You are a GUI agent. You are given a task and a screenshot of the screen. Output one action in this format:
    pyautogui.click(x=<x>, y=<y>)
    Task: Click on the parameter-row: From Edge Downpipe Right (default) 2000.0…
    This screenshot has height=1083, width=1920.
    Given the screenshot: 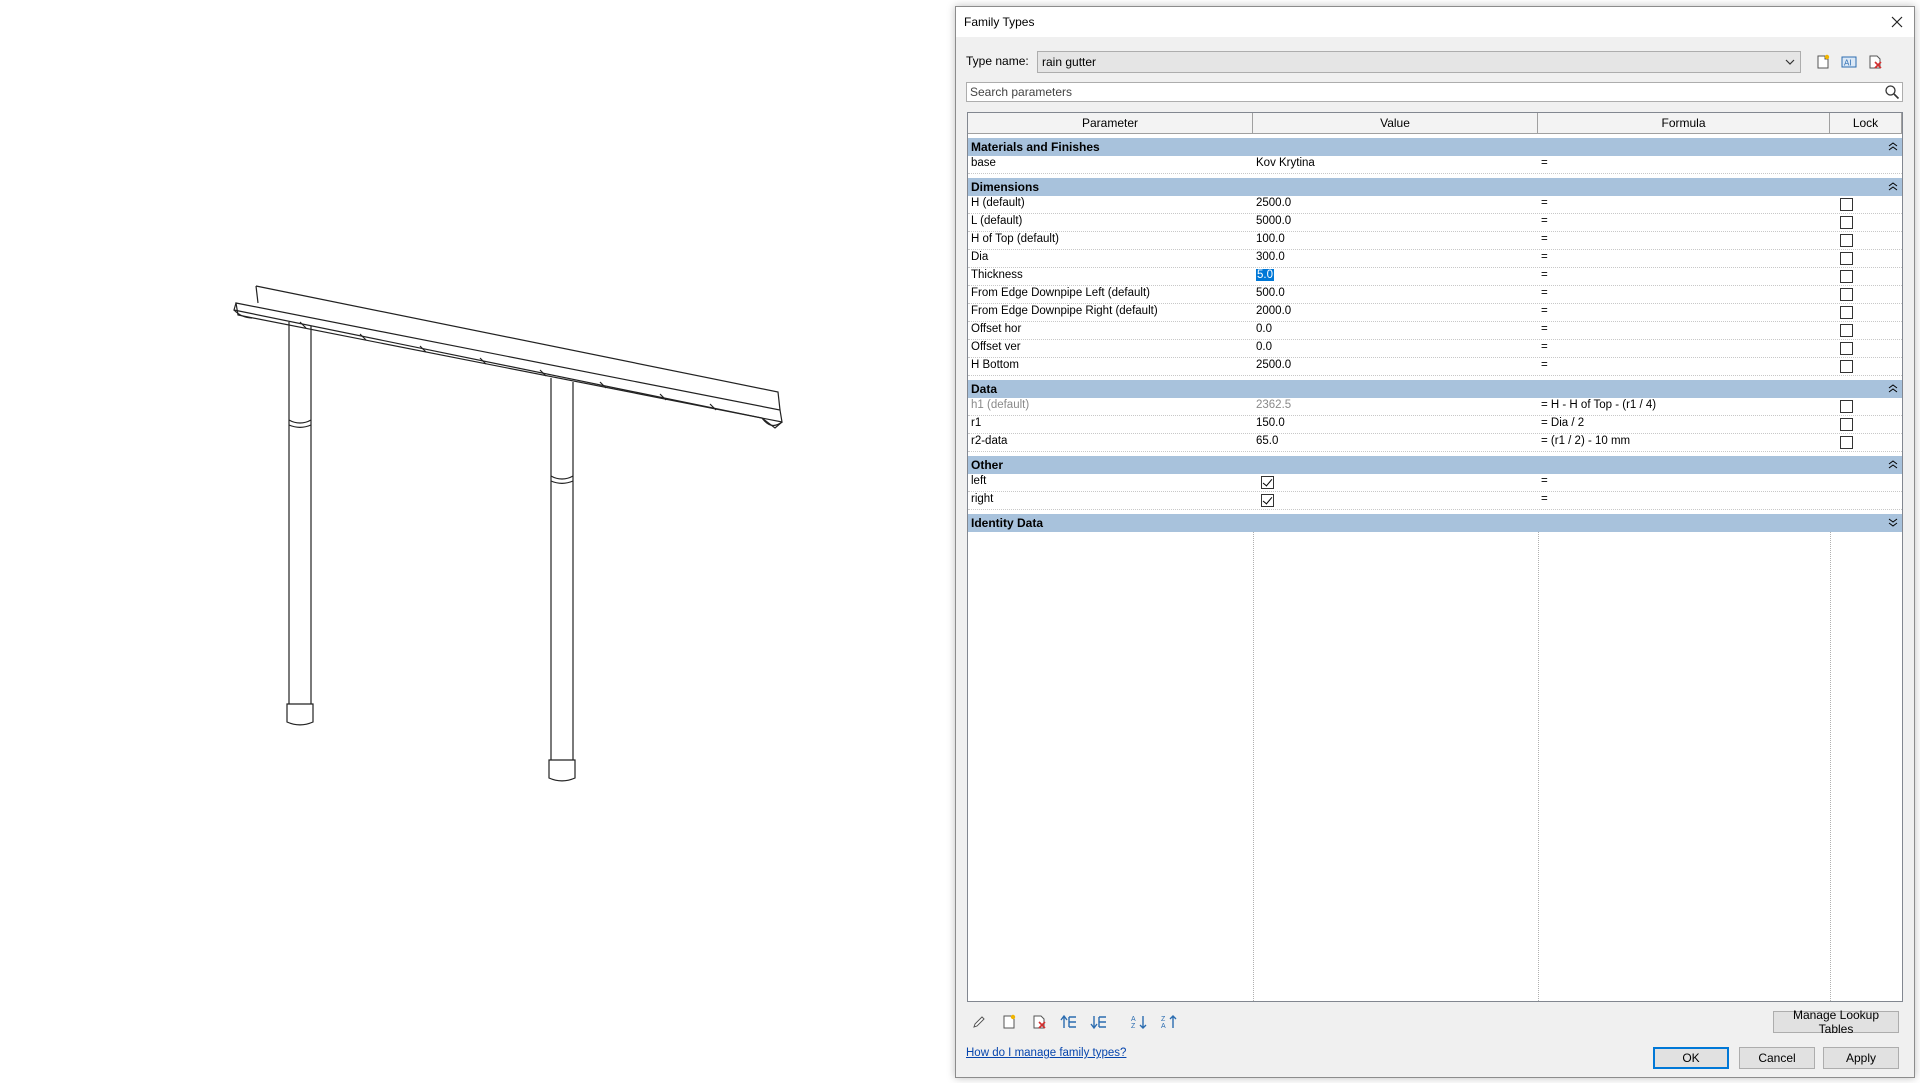 What is the action you would take?
    pyautogui.click(x=1435, y=313)
    